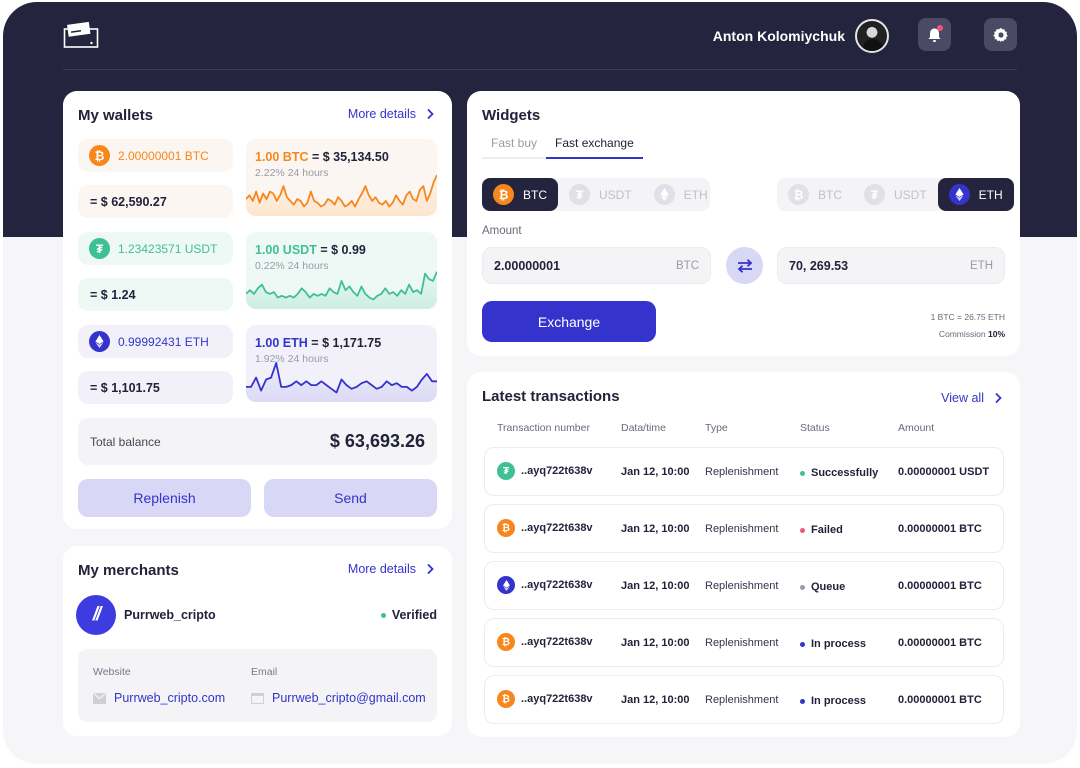  What do you see at coordinates (99, 698) in the screenshot?
I see `envelope-icon` at bounding box center [99, 698].